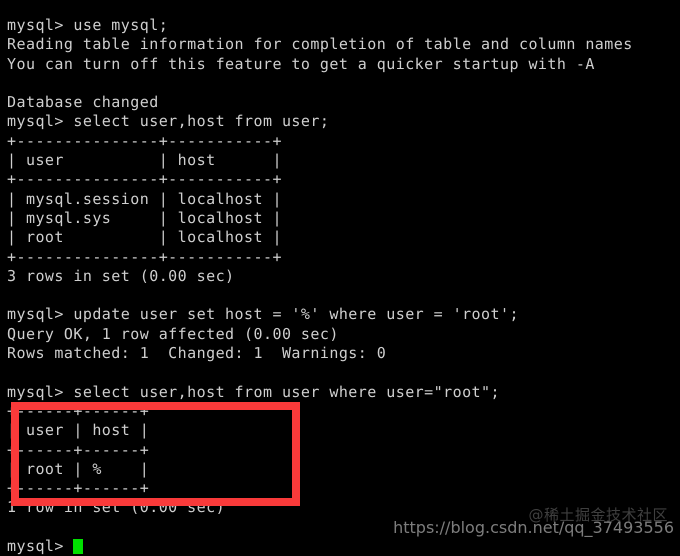 This screenshot has height=556, width=680. What do you see at coordinates (116, 507) in the screenshot?
I see `result-status-line: 1 row in set (0.00 sec)` at bounding box center [116, 507].